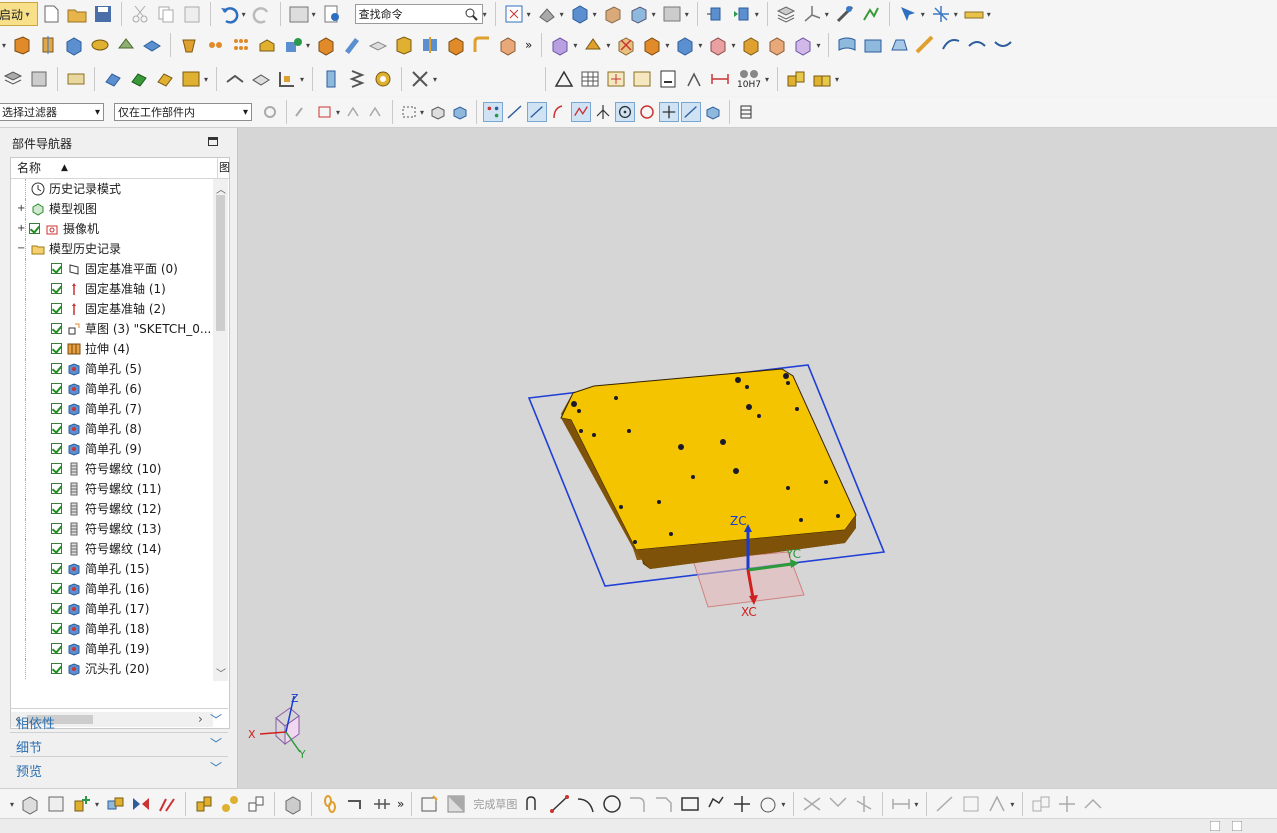 The width and height of the screenshot is (1277, 833). Describe the element at coordinates (1067, 804) in the screenshot. I see `convert-reference-icon` at that location.